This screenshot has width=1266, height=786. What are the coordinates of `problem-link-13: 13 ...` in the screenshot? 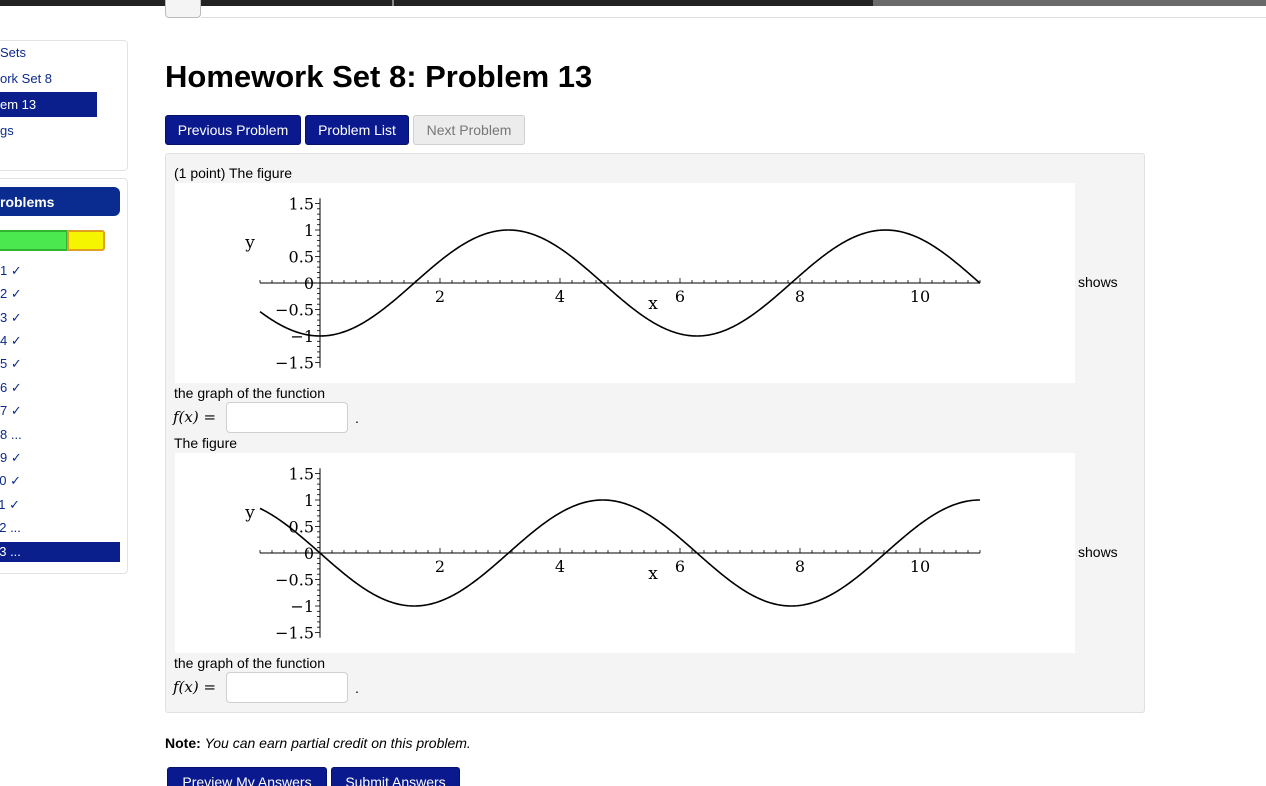 It's located at (10, 551).